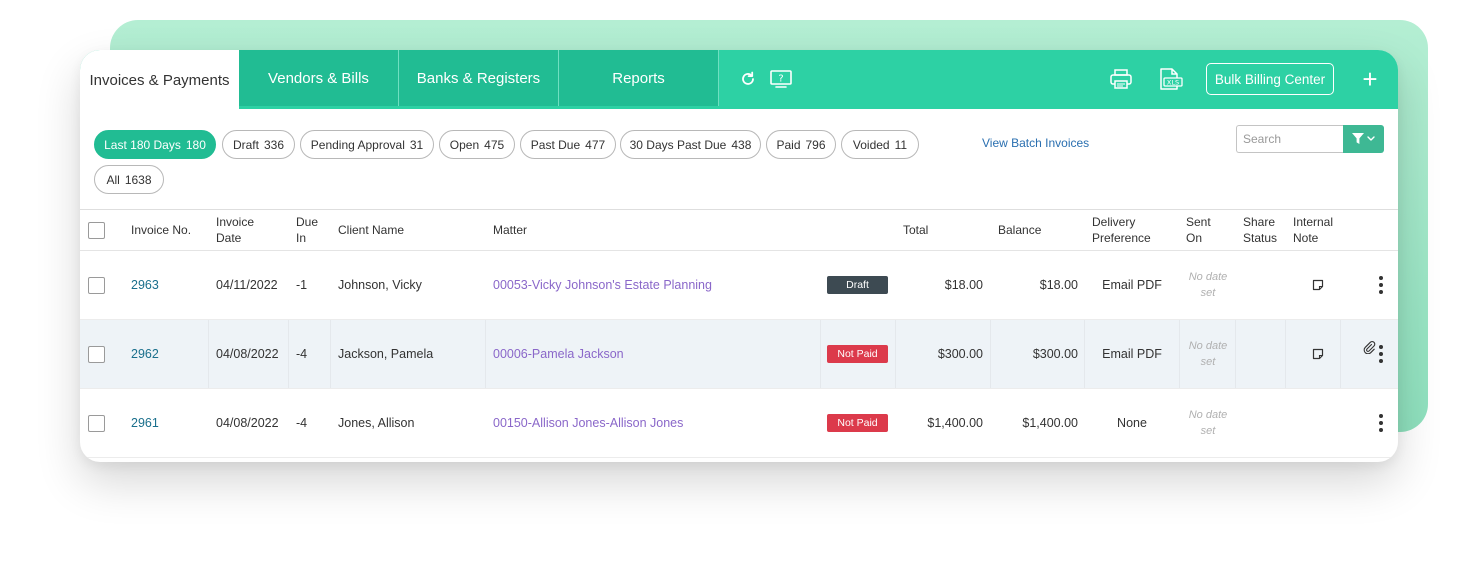  I want to click on filter-dropdown-button, so click(1363, 139).